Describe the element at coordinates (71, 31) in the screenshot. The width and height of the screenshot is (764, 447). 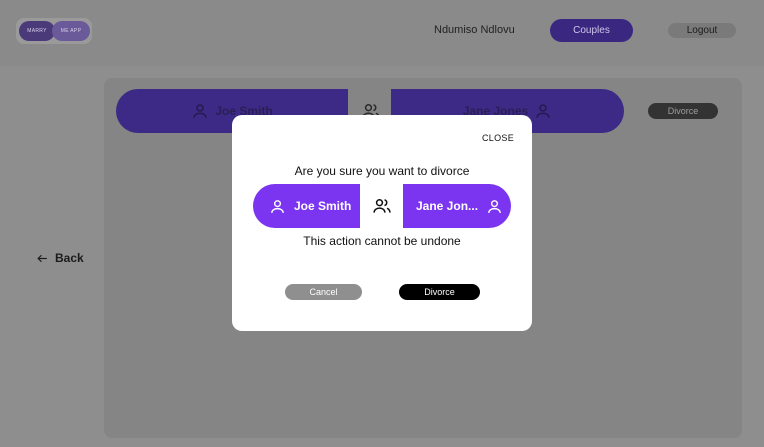
I see `logo-right-pill: ME APP` at that location.